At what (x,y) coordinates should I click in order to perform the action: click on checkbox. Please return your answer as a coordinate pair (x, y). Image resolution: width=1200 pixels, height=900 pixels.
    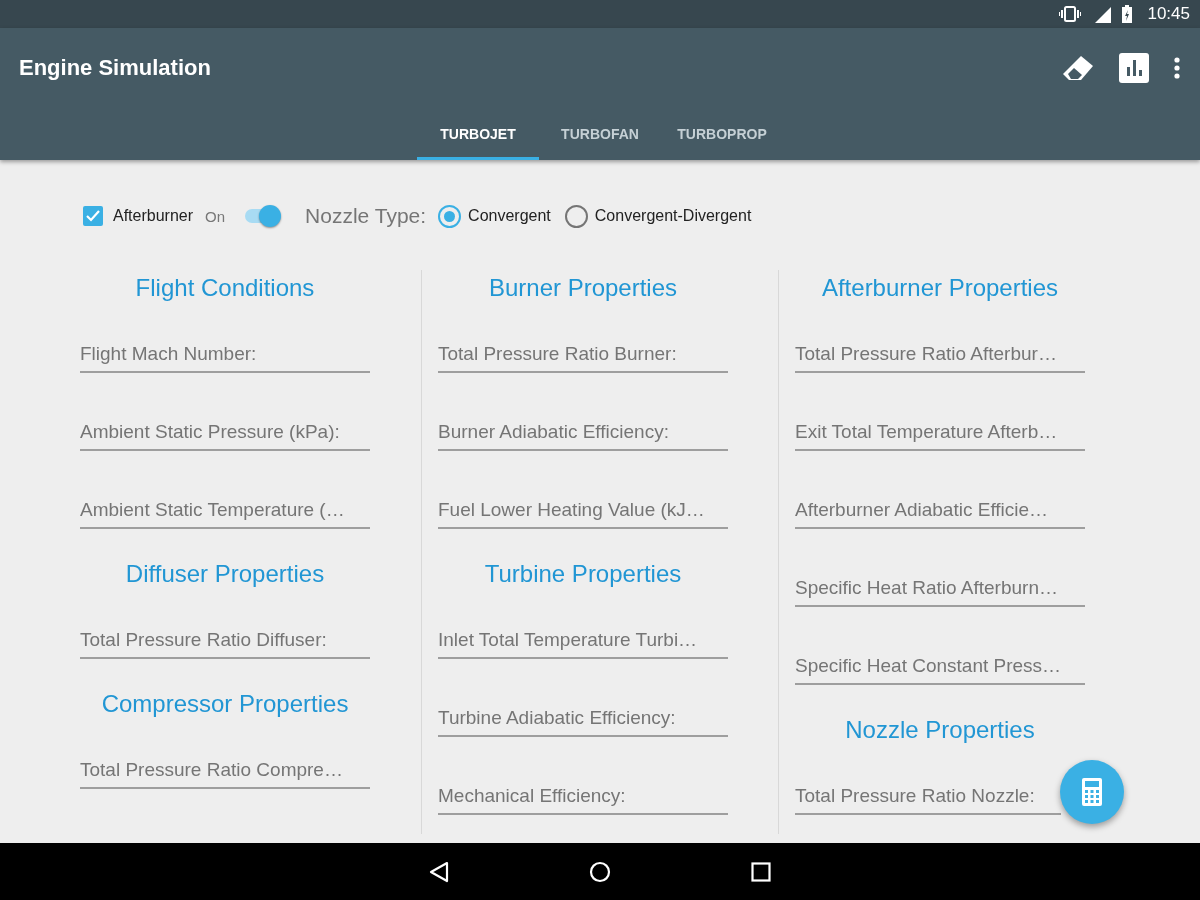
    Looking at the image, I should click on (93, 216).